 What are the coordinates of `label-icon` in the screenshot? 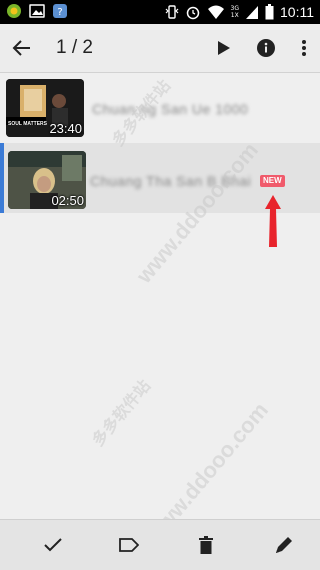 It's located at (129, 545).